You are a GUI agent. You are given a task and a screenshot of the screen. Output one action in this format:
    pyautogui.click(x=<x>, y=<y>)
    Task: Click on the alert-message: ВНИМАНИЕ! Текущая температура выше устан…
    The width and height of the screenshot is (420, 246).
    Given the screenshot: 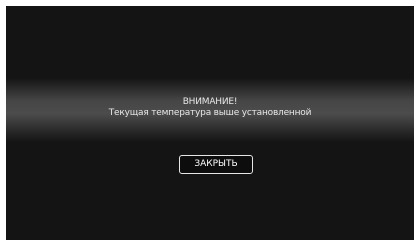 What is the action you would take?
    pyautogui.click(x=210, y=108)
    